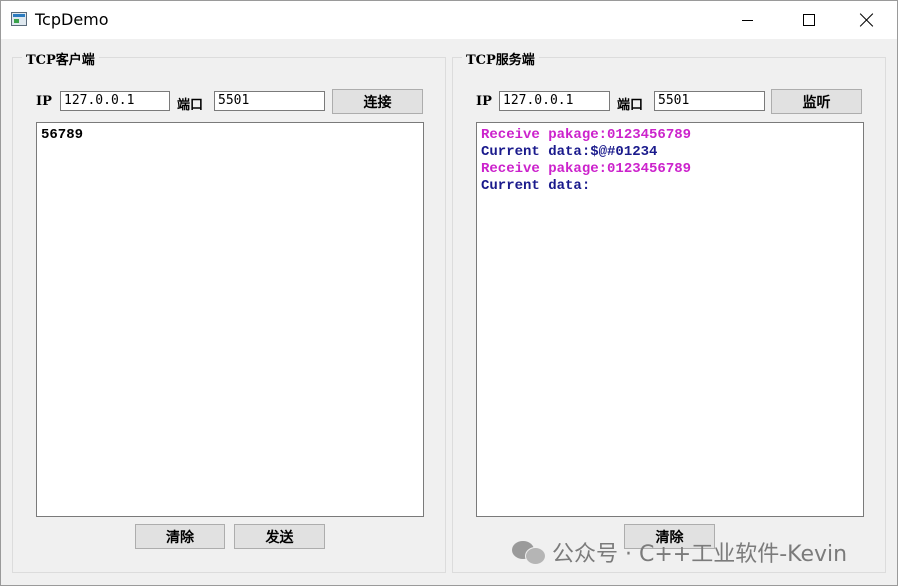 This screenshot has height=586, width=898. Describe the element at coordinates (377, 101) in the screenshot. I see `connect-button: 连接` at that location.